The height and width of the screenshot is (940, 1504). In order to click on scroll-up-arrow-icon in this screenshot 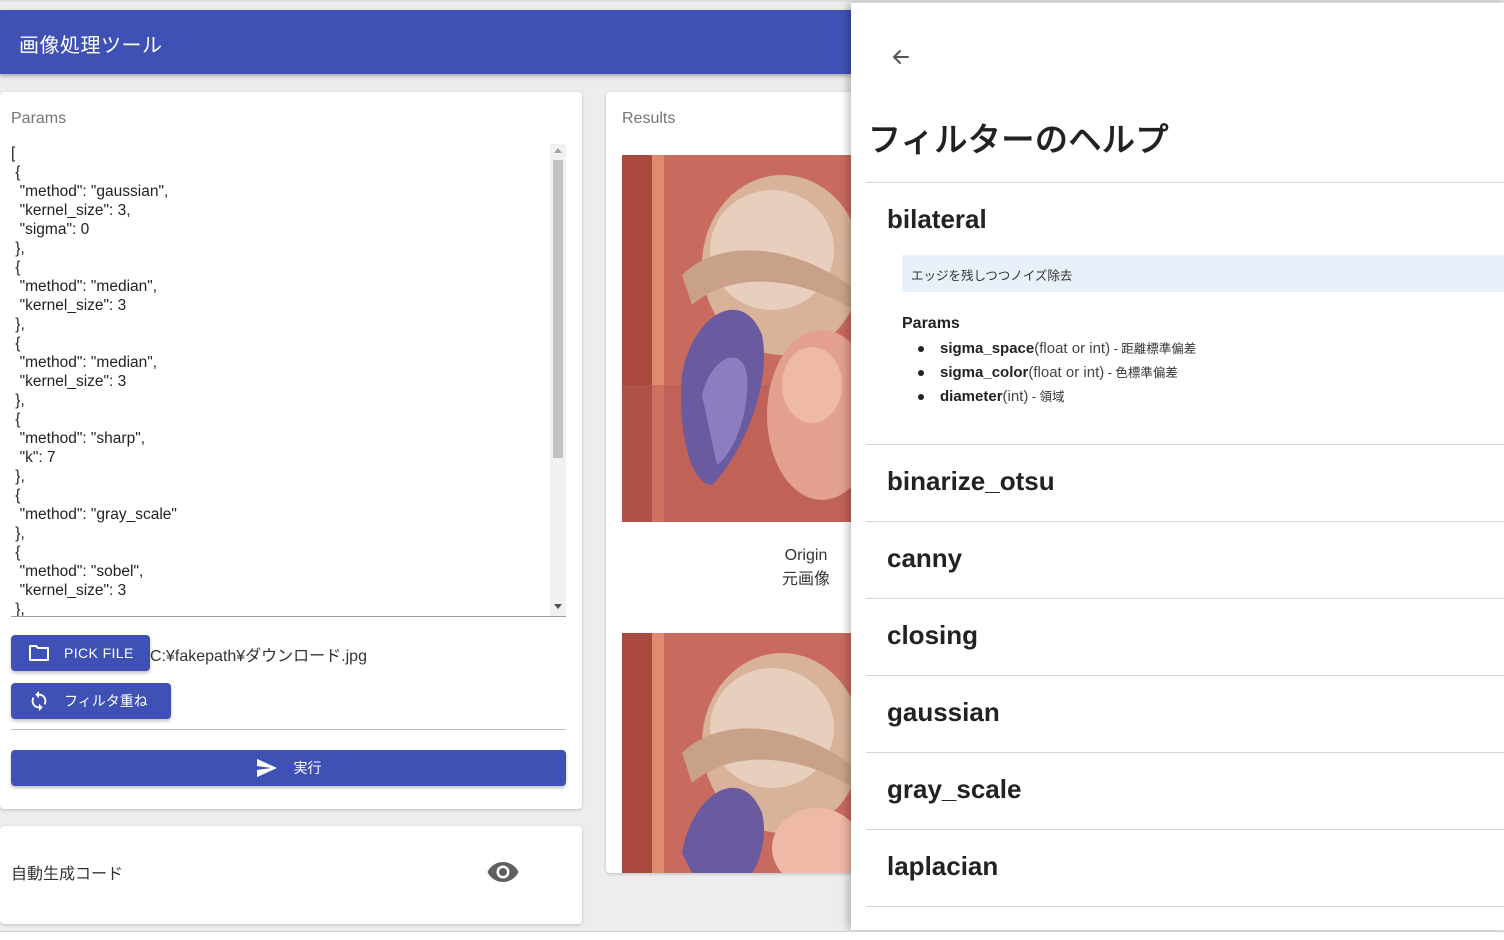, I will do `click(558, 150)`.